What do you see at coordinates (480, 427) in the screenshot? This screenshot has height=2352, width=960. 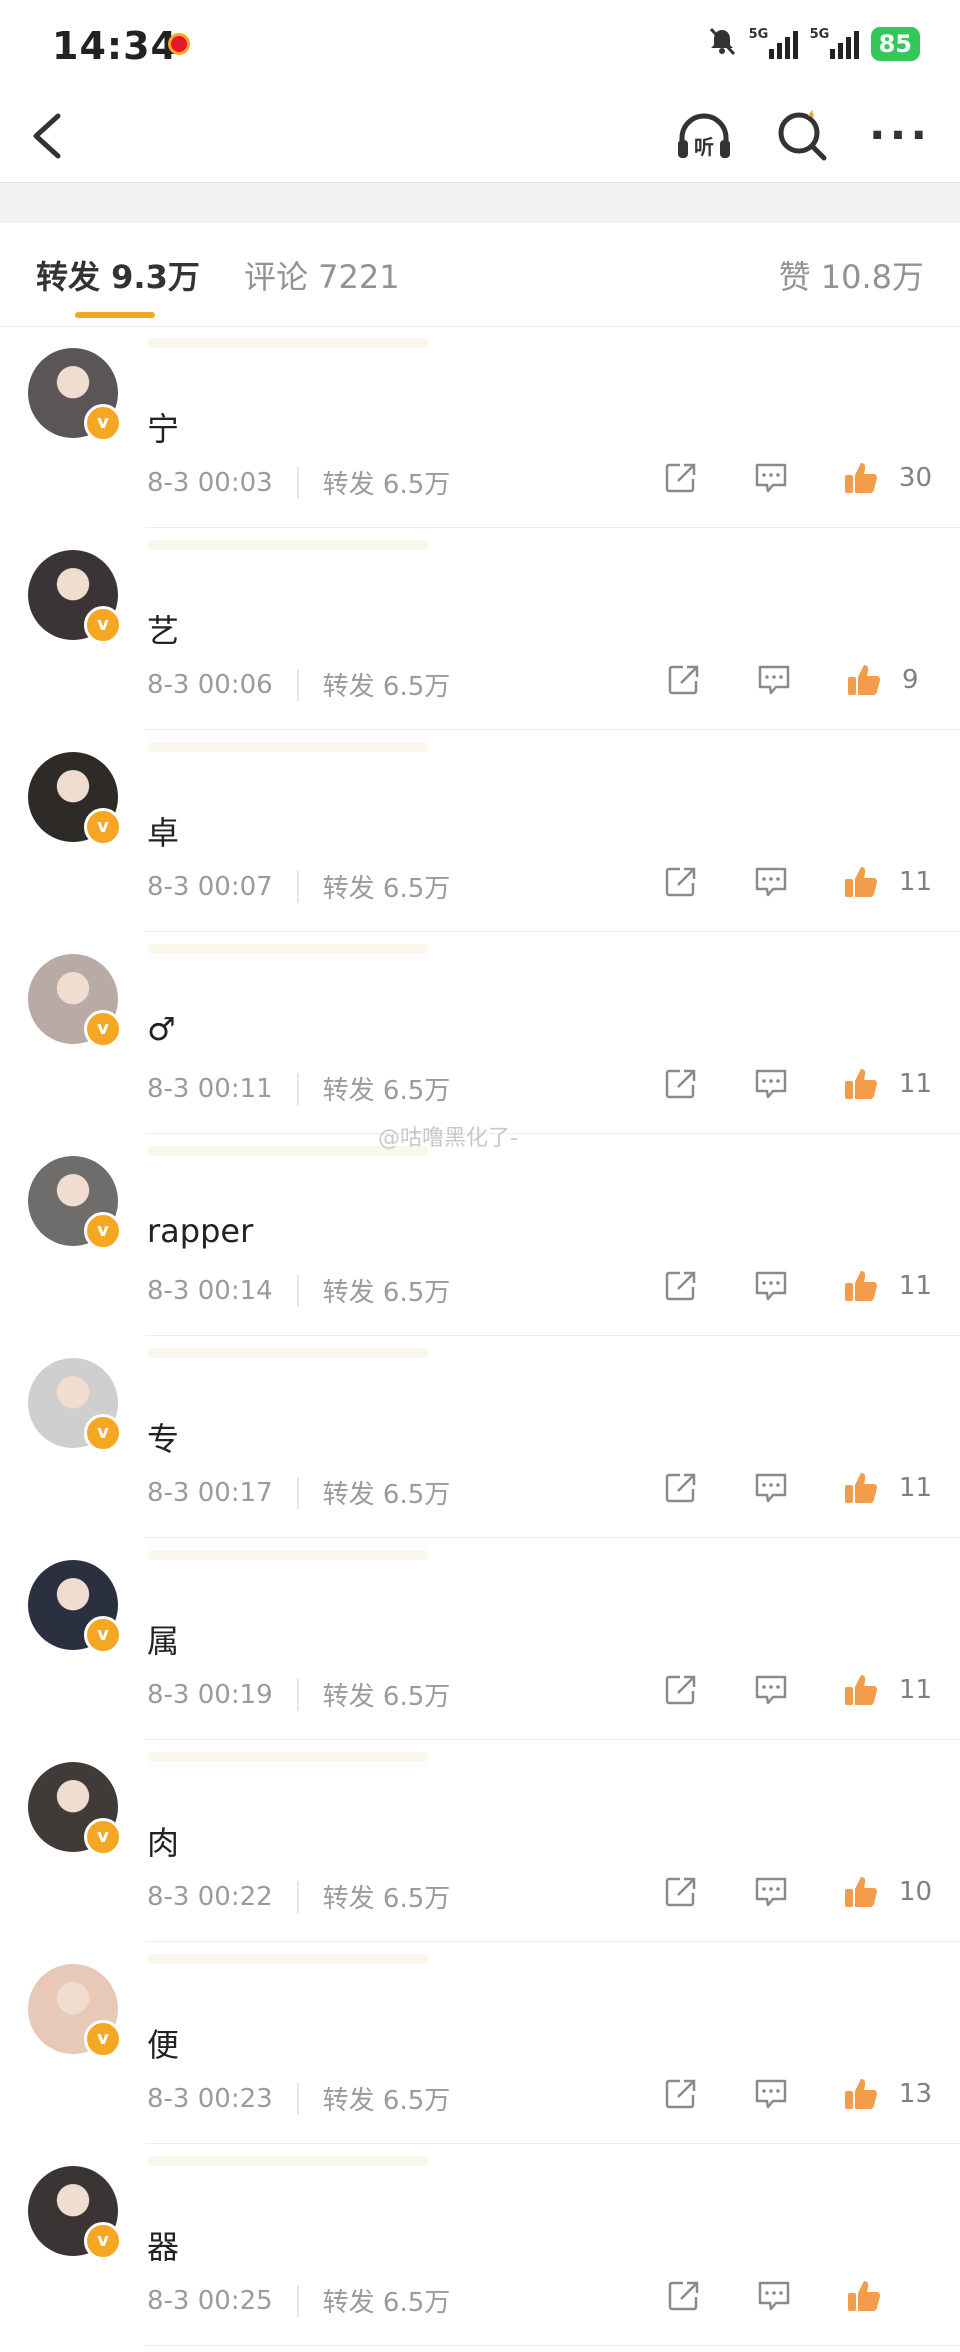 I see `repost-item: v 宁 8-3 00:03 转发 6.5万 30` at bounding box center [480, 427].